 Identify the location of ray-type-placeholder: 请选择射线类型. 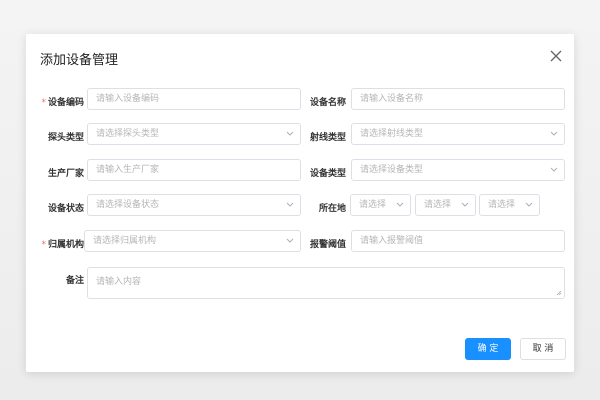
(392, 134).